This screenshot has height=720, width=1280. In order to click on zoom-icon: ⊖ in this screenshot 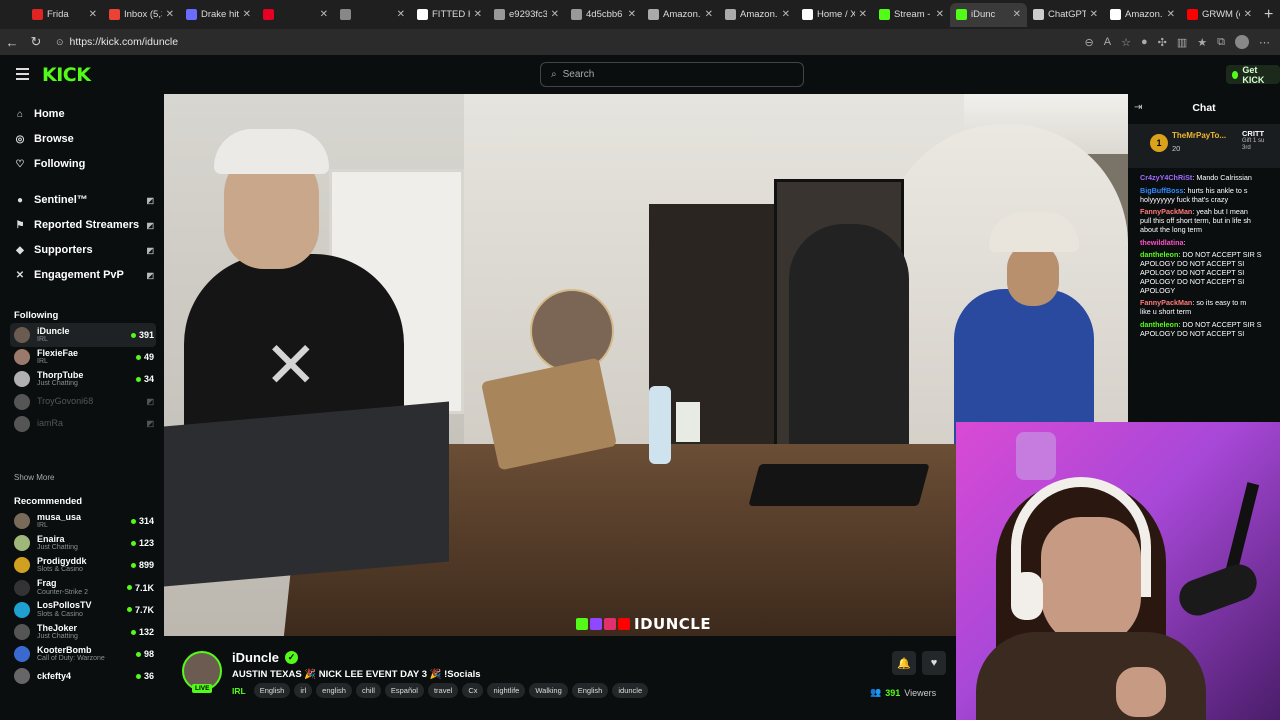, I will do `click(1089, 42)`.